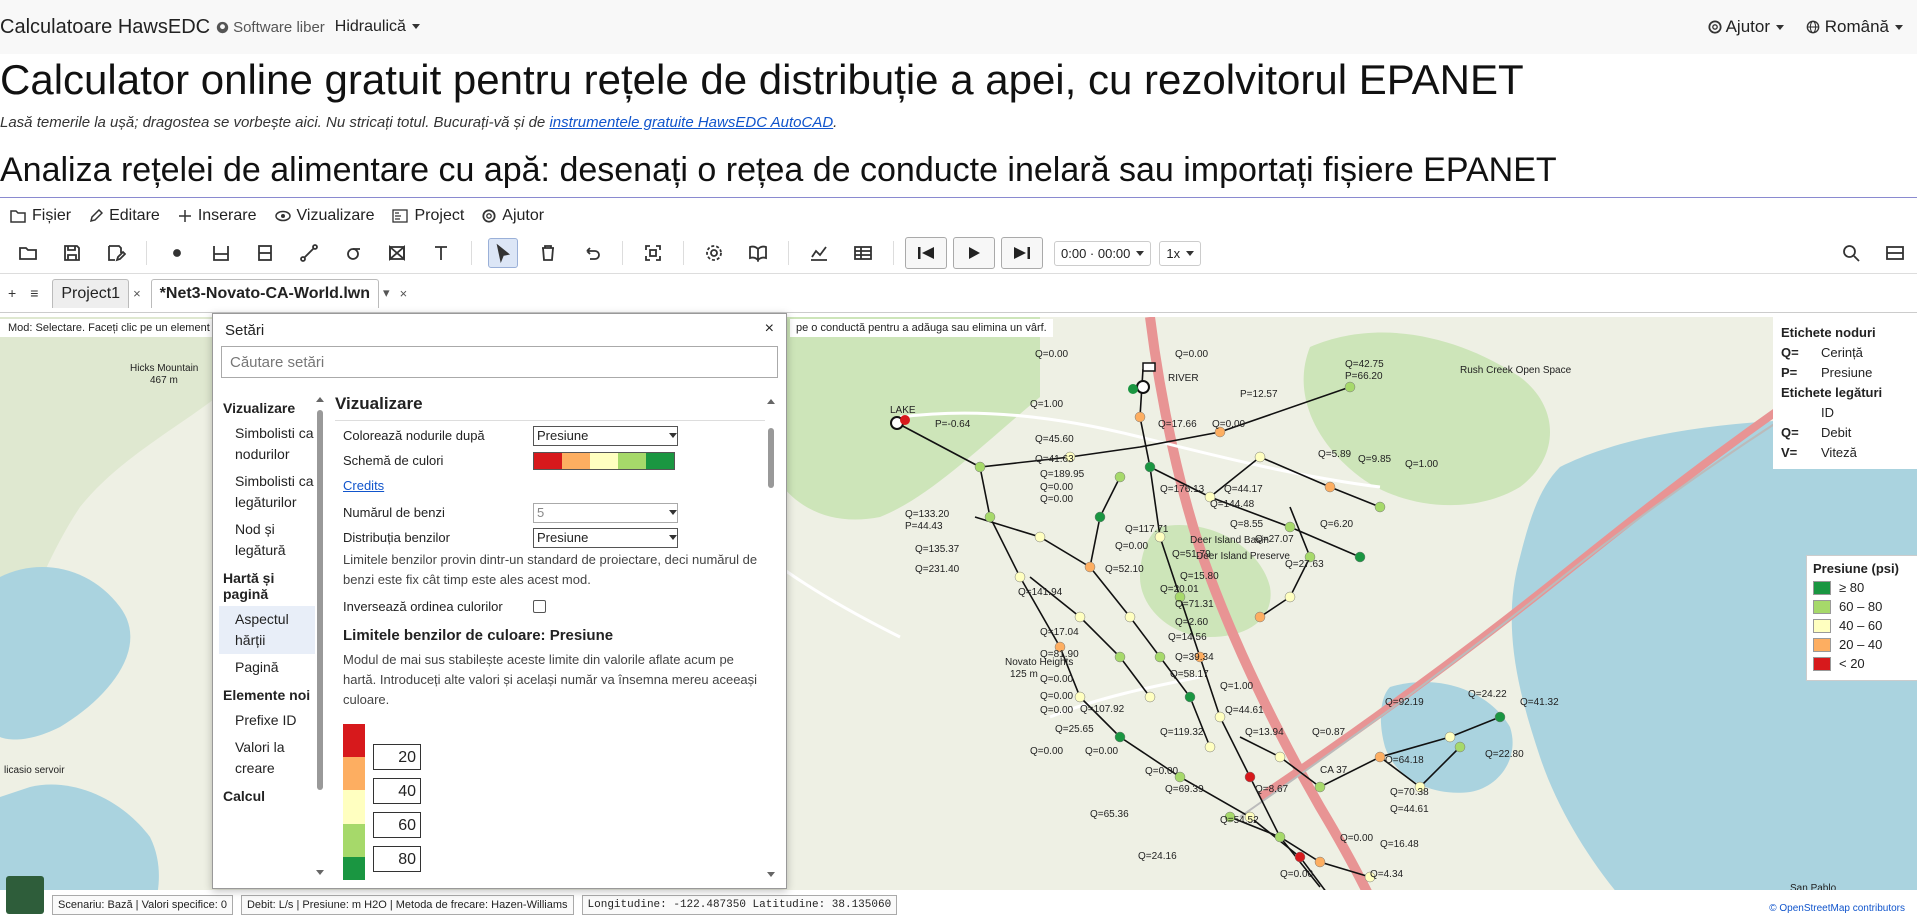 The height and width of the screenshot is (920, 1917). What do you see at coordinates (267, 720) in the screenshot?
I see `settings-nav-item: Prefixe ID` at bounding box center [267, 720].